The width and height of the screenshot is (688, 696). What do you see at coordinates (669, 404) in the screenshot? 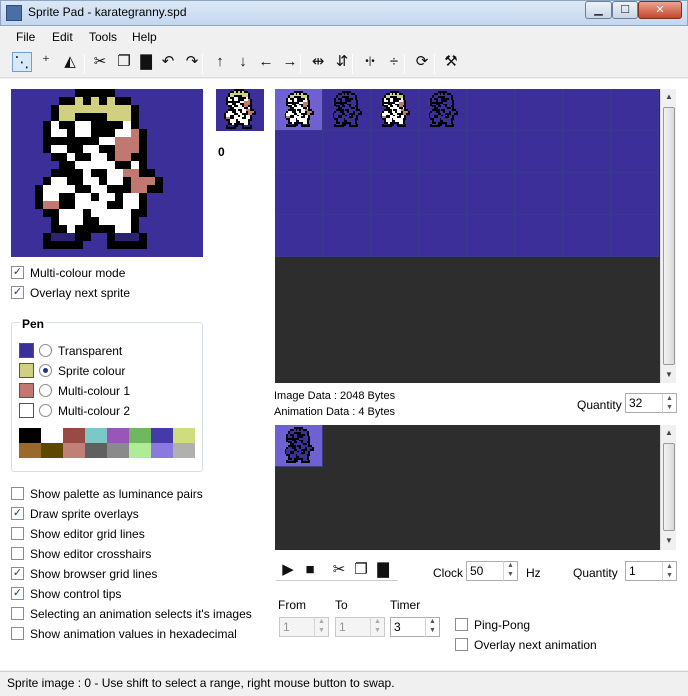
I see `sprite-quantity-spinner: ▲ ▼` at bounding box center [669, 404].